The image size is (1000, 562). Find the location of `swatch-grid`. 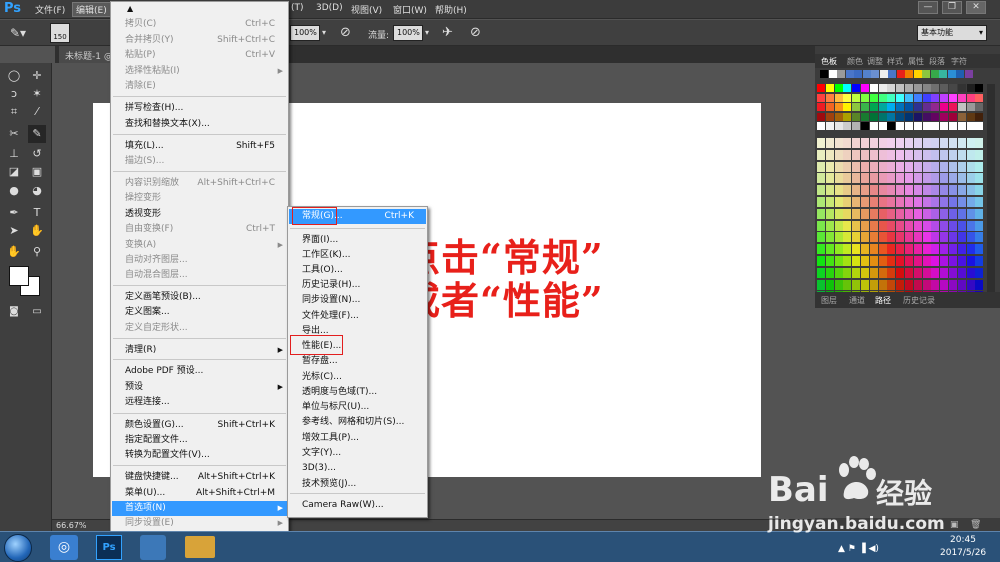

swatch-grid is located at coordinates (900, 194).